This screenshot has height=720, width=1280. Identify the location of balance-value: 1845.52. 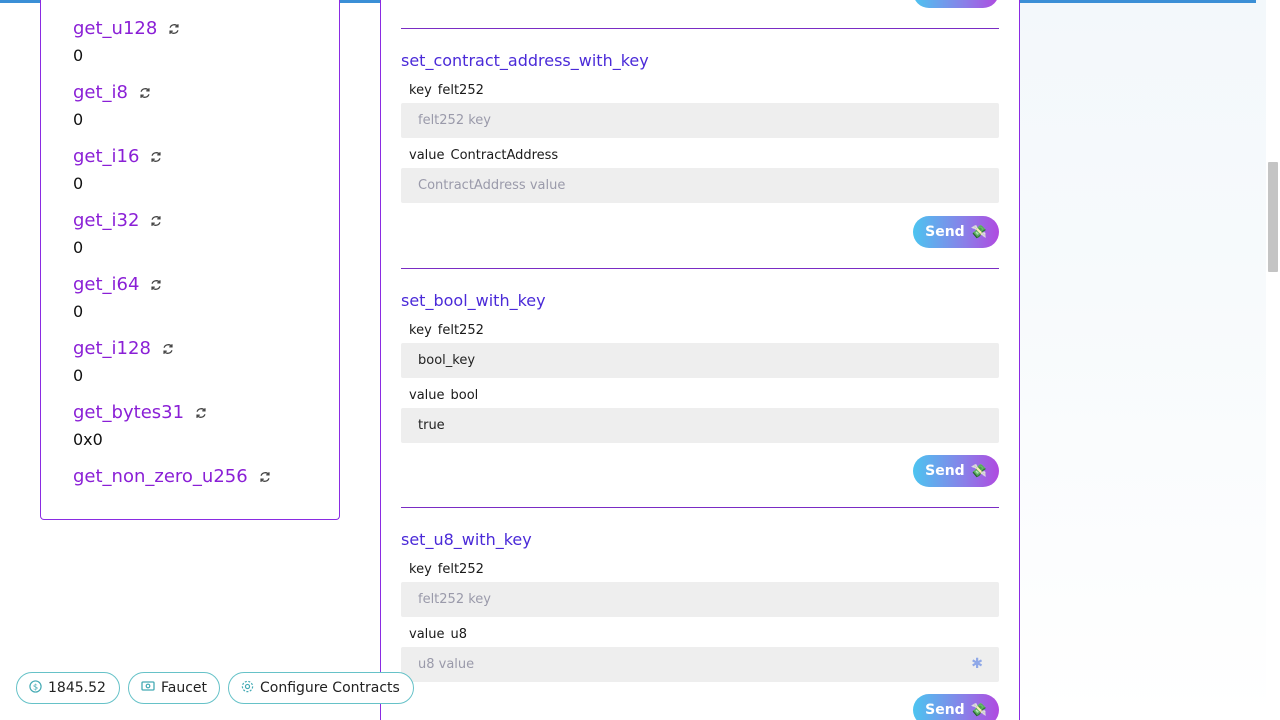
(77, 688).